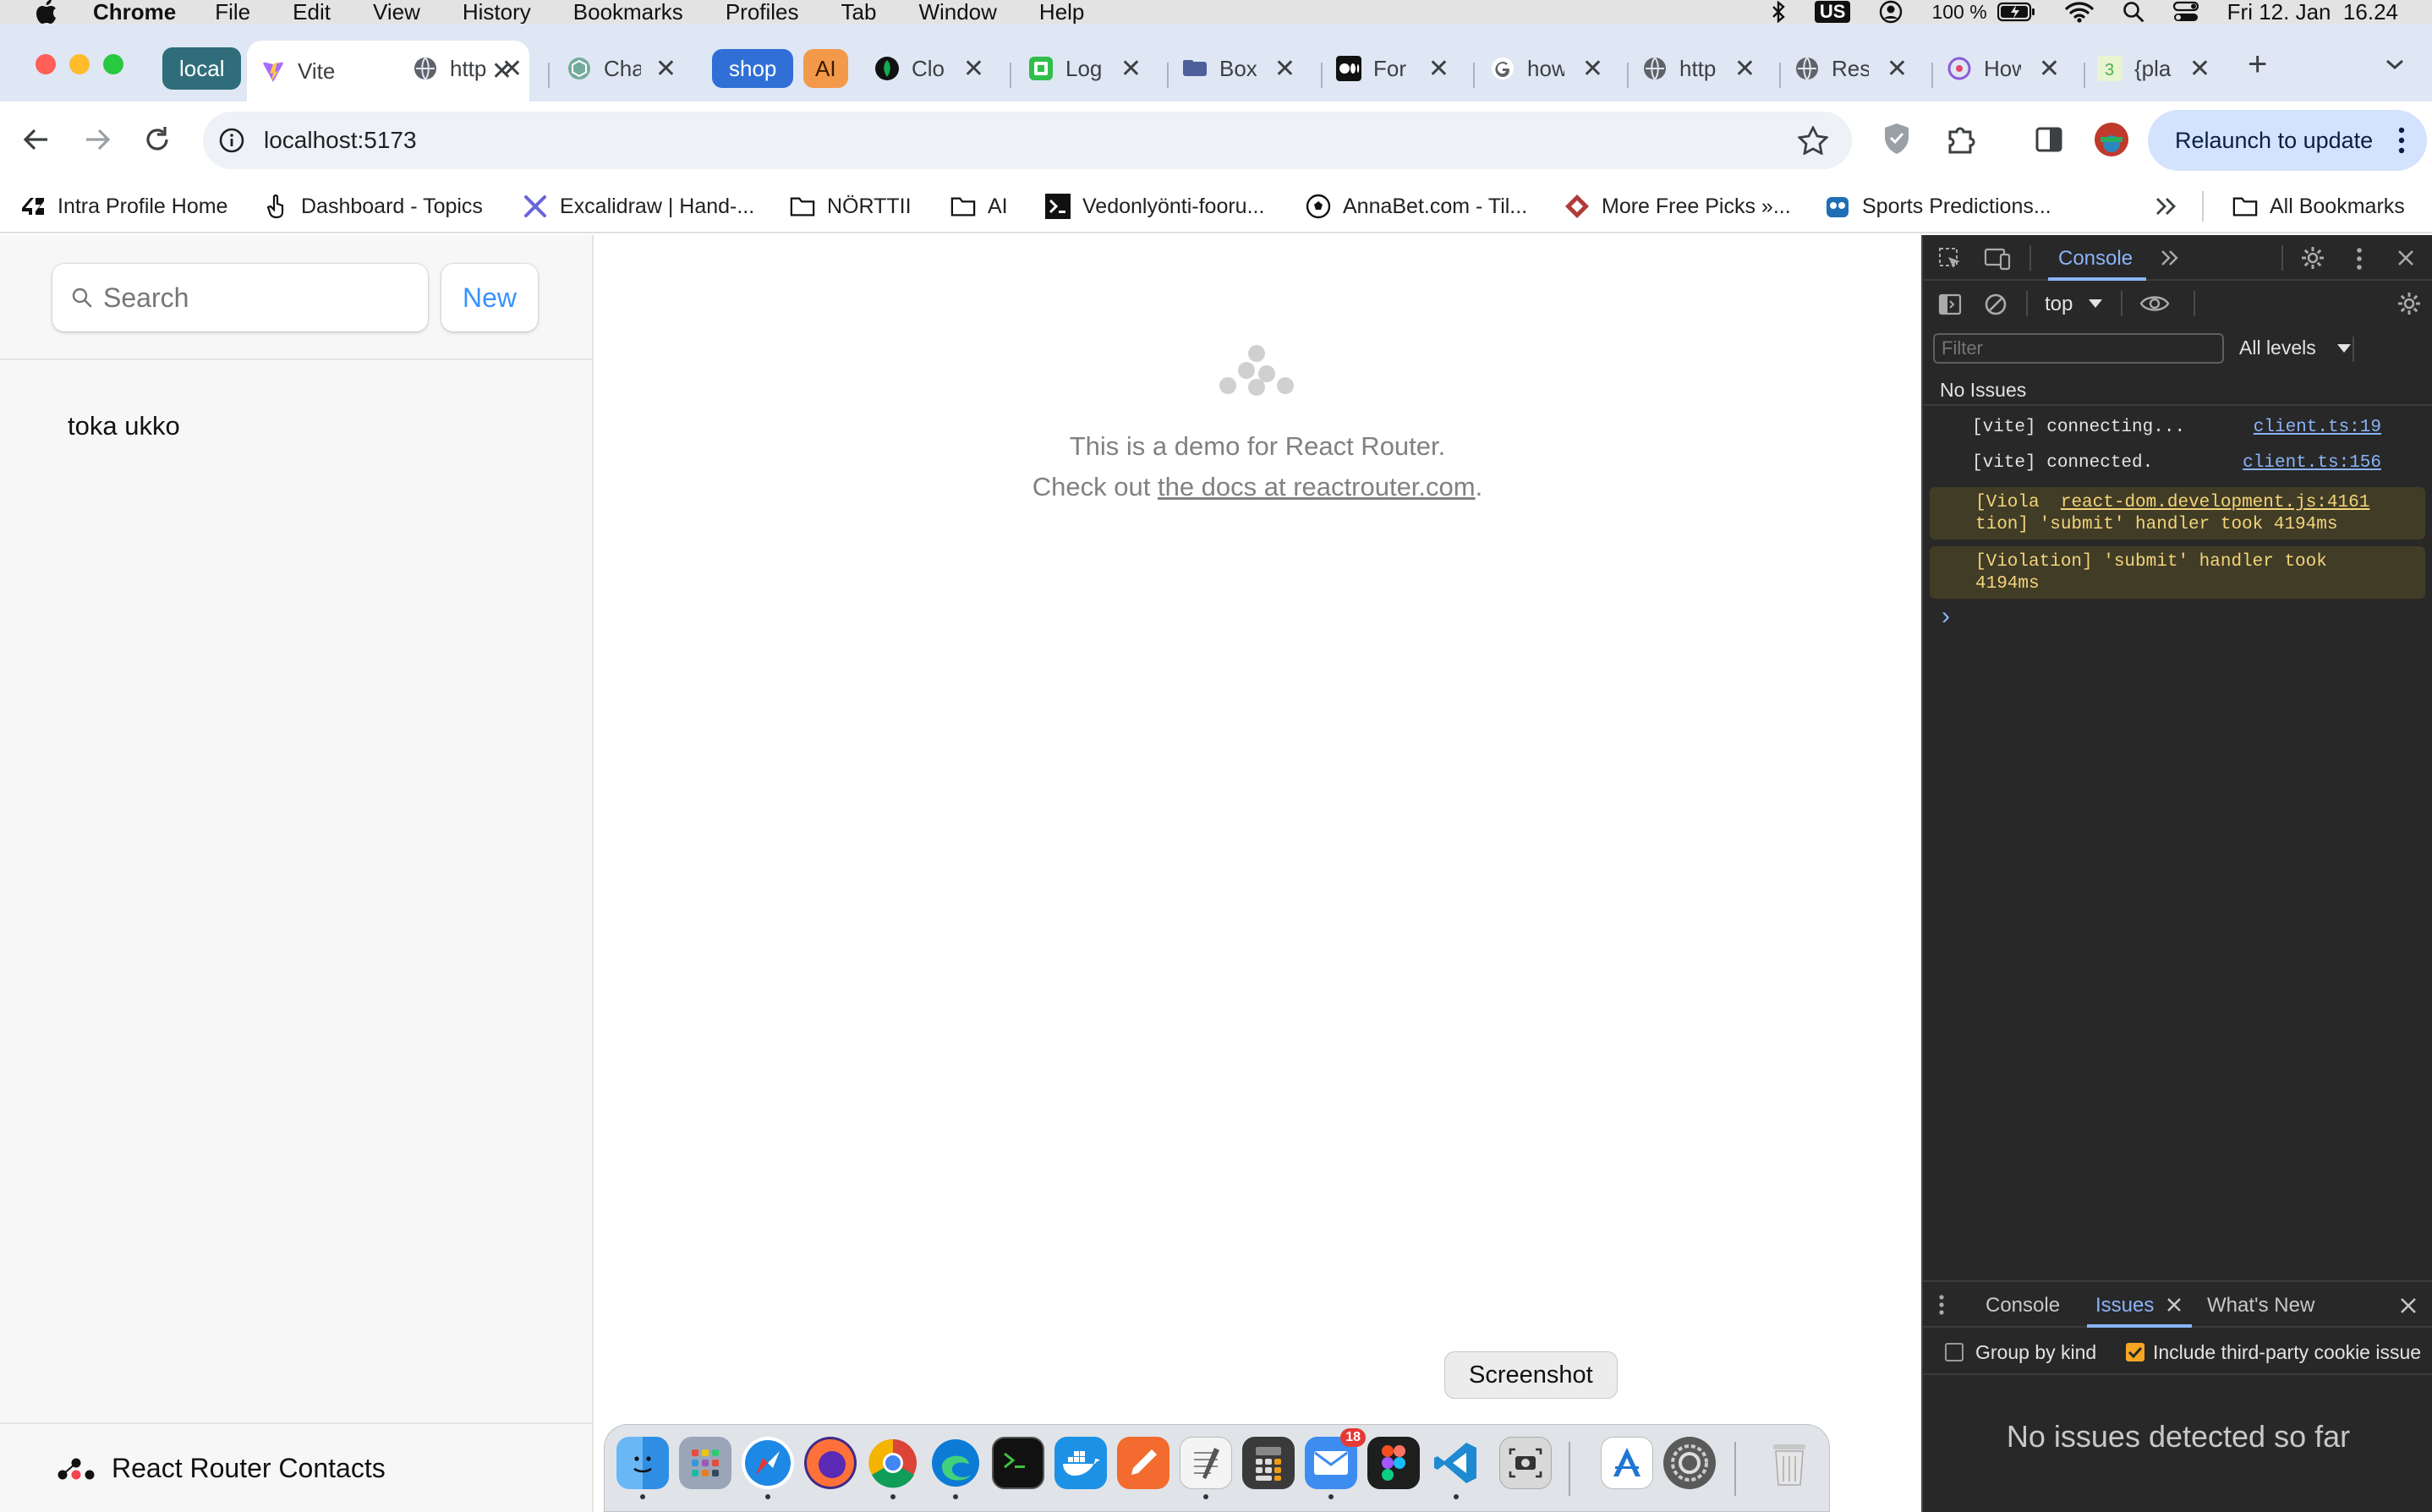 The image size is (2432, 1512). What do you see at coordinates (123, 206) in the screenshot?
I see `bookmark-intra: Intra Profile Home` at bounding box center [123, 206].